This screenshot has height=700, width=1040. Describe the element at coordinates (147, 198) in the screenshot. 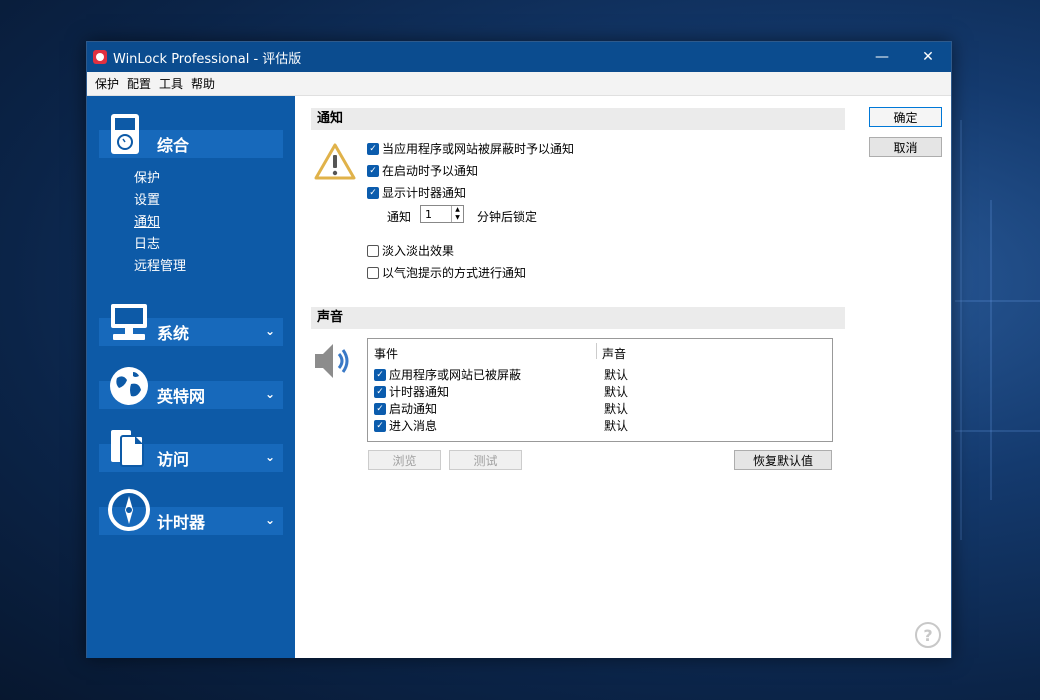

I see `sidebar-item-settings: 设置` at that location.